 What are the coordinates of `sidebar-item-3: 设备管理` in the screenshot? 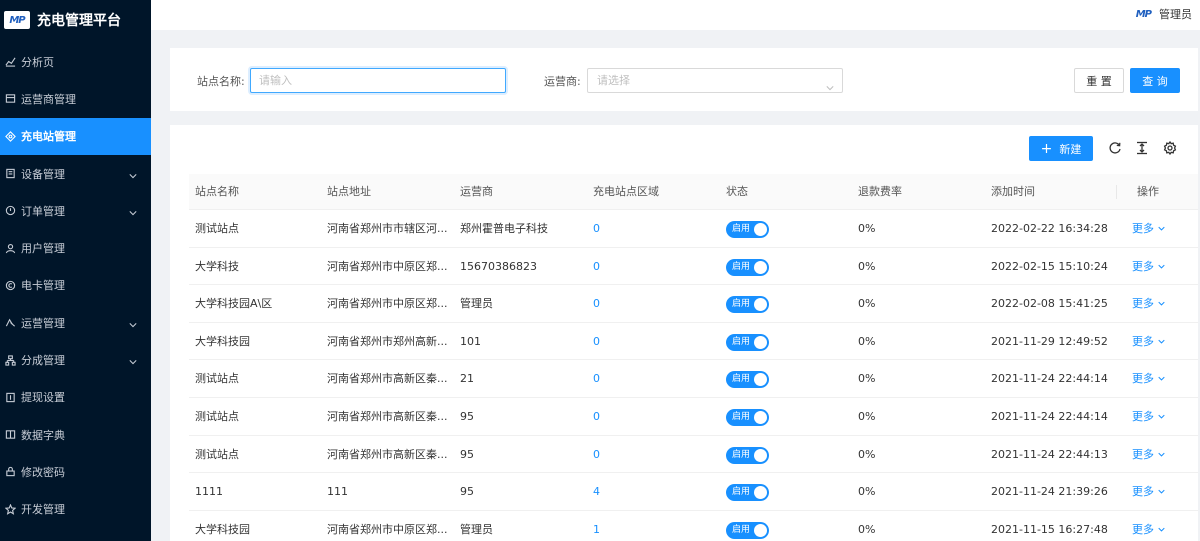 It's located at (75, 173).